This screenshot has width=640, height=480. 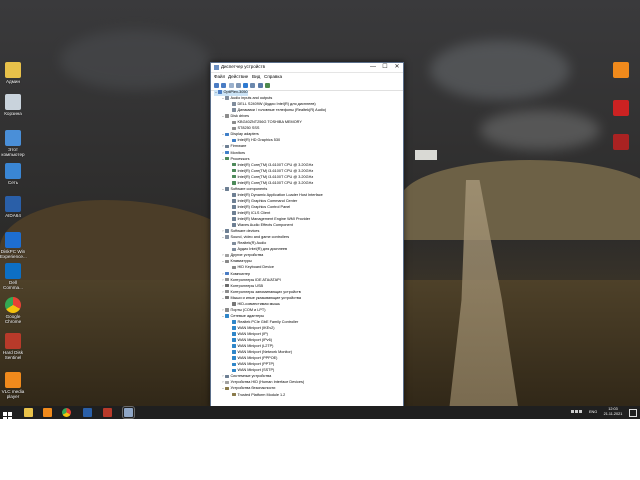 I want to click on tree-item: HID Keyboard Device, so click(x=251, y=268).